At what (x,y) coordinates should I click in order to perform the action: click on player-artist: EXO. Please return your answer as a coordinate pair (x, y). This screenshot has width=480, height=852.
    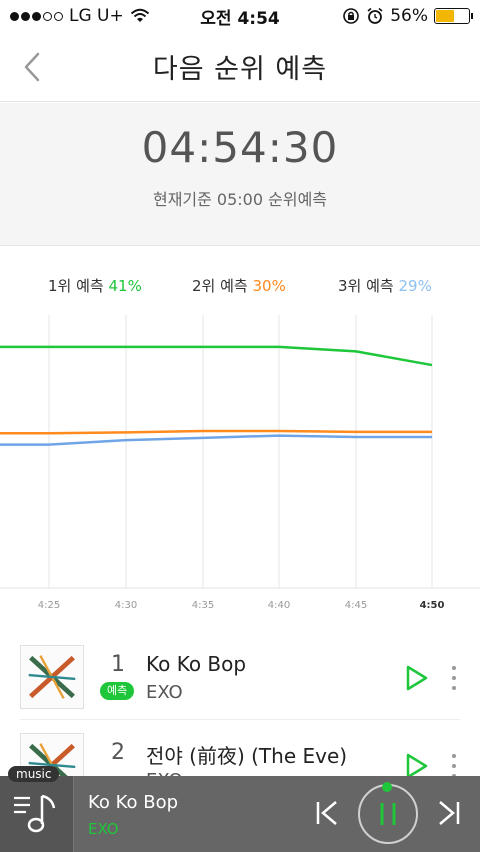
    Looking at the image, I should click on (103, 829).